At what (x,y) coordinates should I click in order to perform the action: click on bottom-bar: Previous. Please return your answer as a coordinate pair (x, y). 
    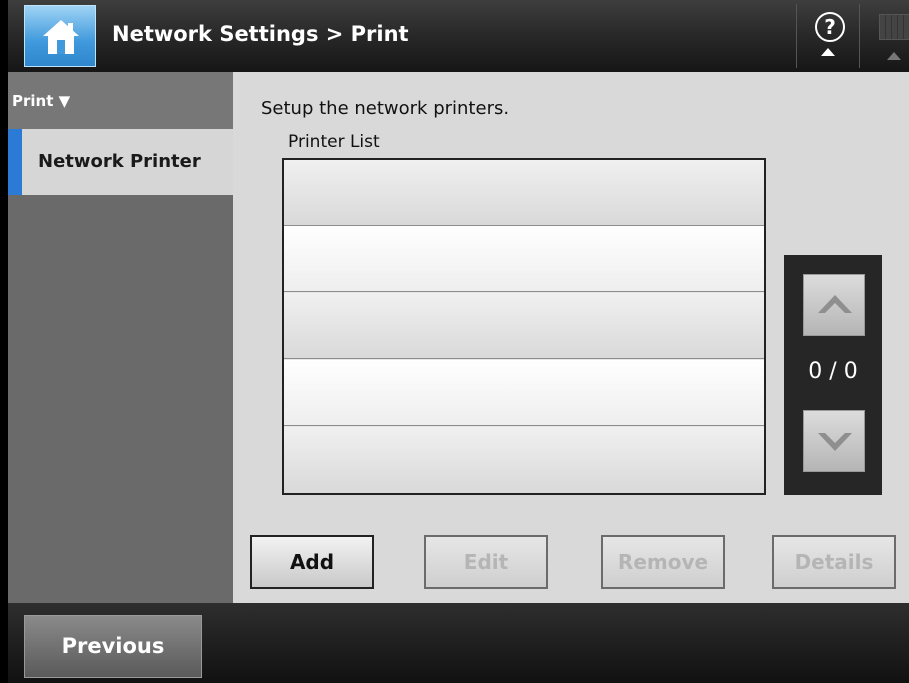
    Looking at the image, I should click on (458, 643).